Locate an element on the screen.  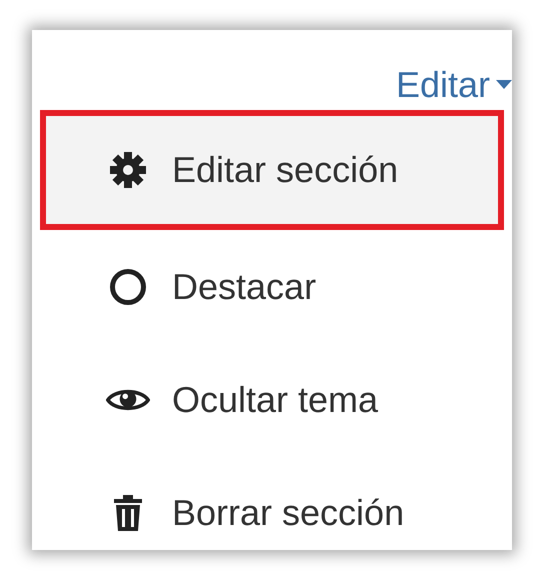
caret-icon is located at coordinates (504, 85).